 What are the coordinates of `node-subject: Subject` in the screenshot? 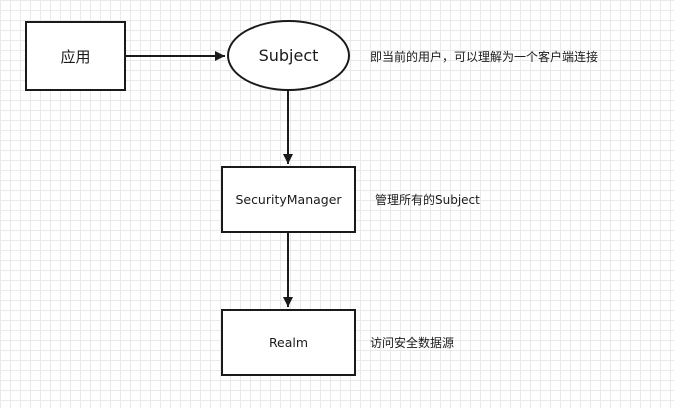 It's located at (288, 55).